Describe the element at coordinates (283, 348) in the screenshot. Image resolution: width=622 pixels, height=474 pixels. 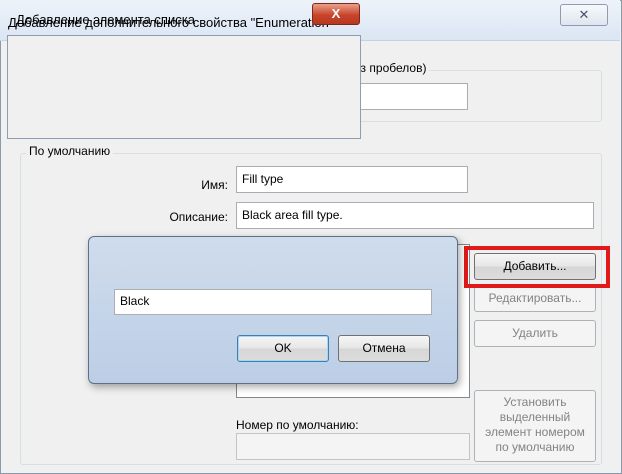
I see `ok-button: OK` at that location.